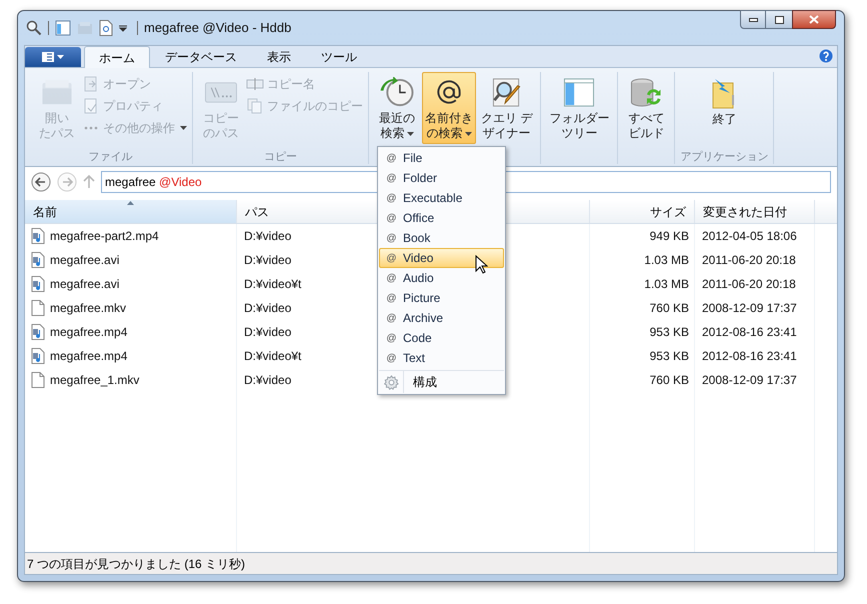 The width and height of the screenshot is (867, 604). I want to click on ribbon-tab: データベース, so click(201, 56).